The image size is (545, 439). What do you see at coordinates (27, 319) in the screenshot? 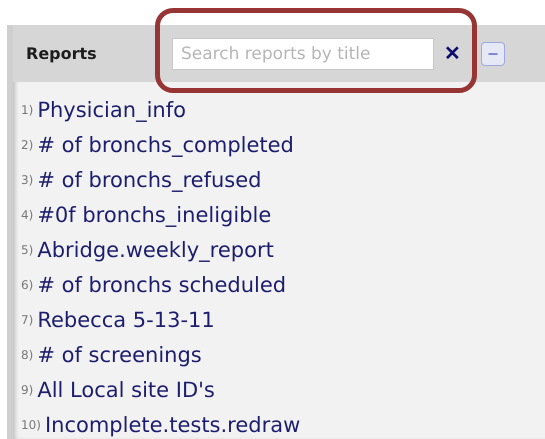
I see `report-number: 7)` at bounding box center [27, 319].